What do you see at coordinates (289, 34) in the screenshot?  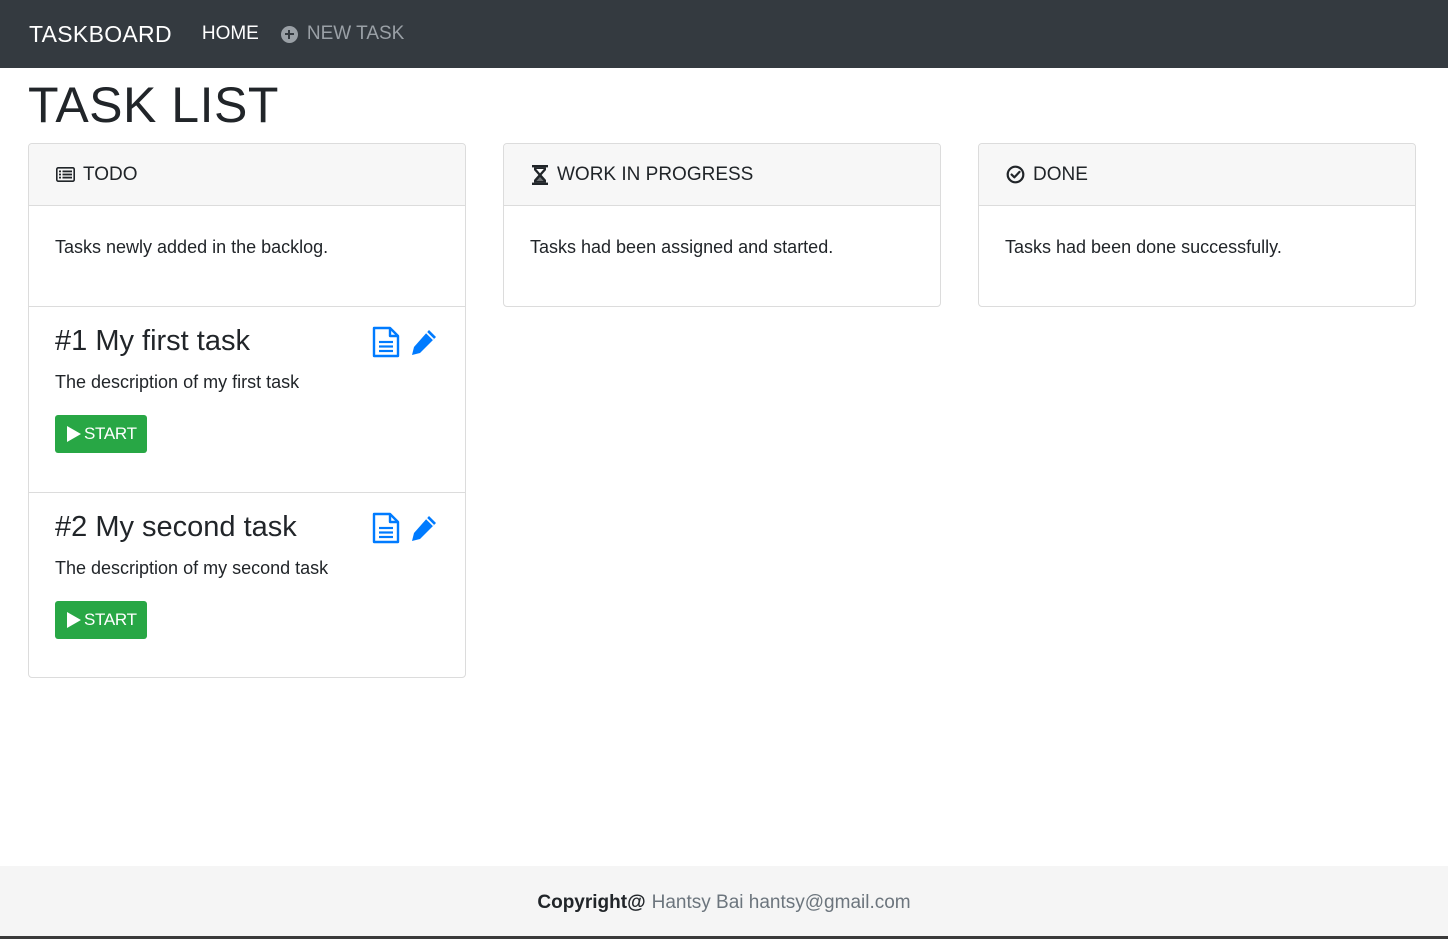 I see `plus-circle-icon` at bounding box center [289, 34].